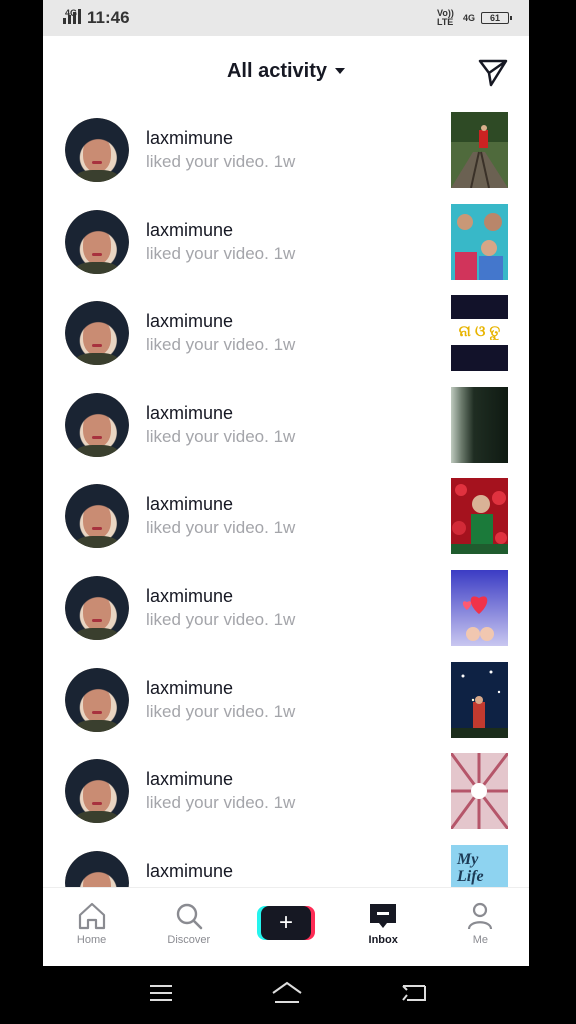 The height and width of the screenshot is (1024, 576). I want to click on home-nav-icon, so click(287, 995).